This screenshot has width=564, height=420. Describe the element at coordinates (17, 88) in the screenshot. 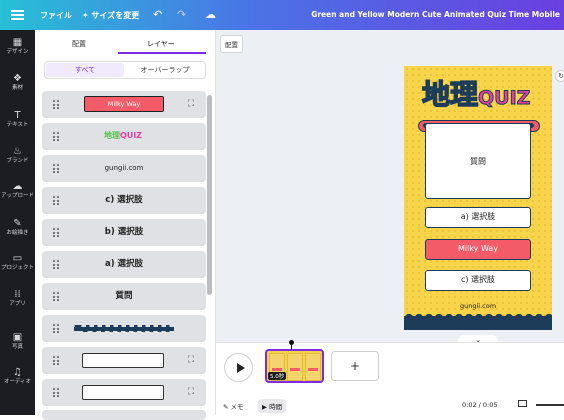

I see `rail-label: 素材` at that location.